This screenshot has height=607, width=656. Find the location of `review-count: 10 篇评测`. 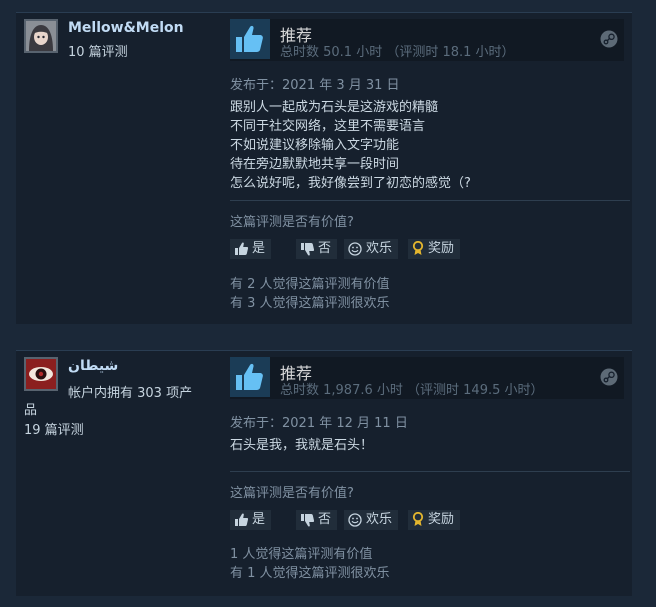

review-count: 10 篇评测 is located at coordinates (98, 50).